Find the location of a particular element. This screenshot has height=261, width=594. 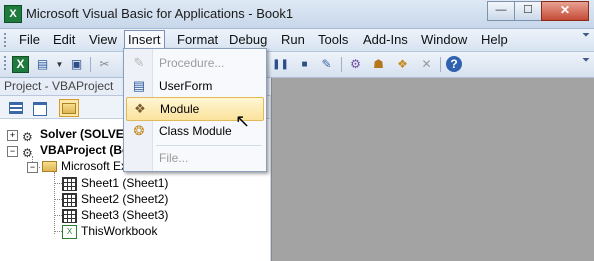

menu-format: Format is located at coordinates (197, 40).